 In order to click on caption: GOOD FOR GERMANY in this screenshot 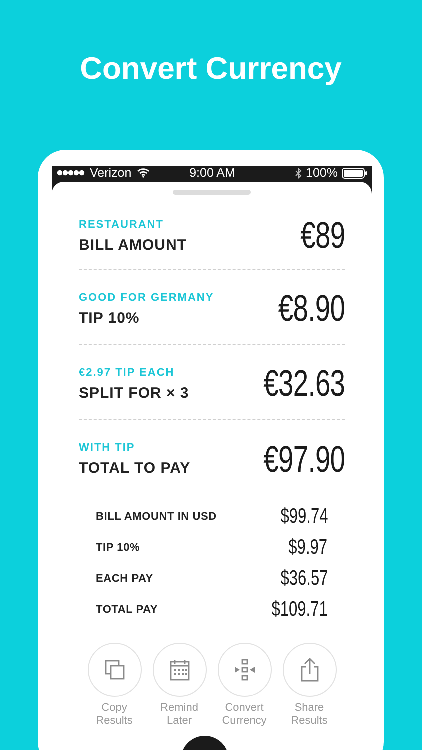, I will do `click(146, 298)`.